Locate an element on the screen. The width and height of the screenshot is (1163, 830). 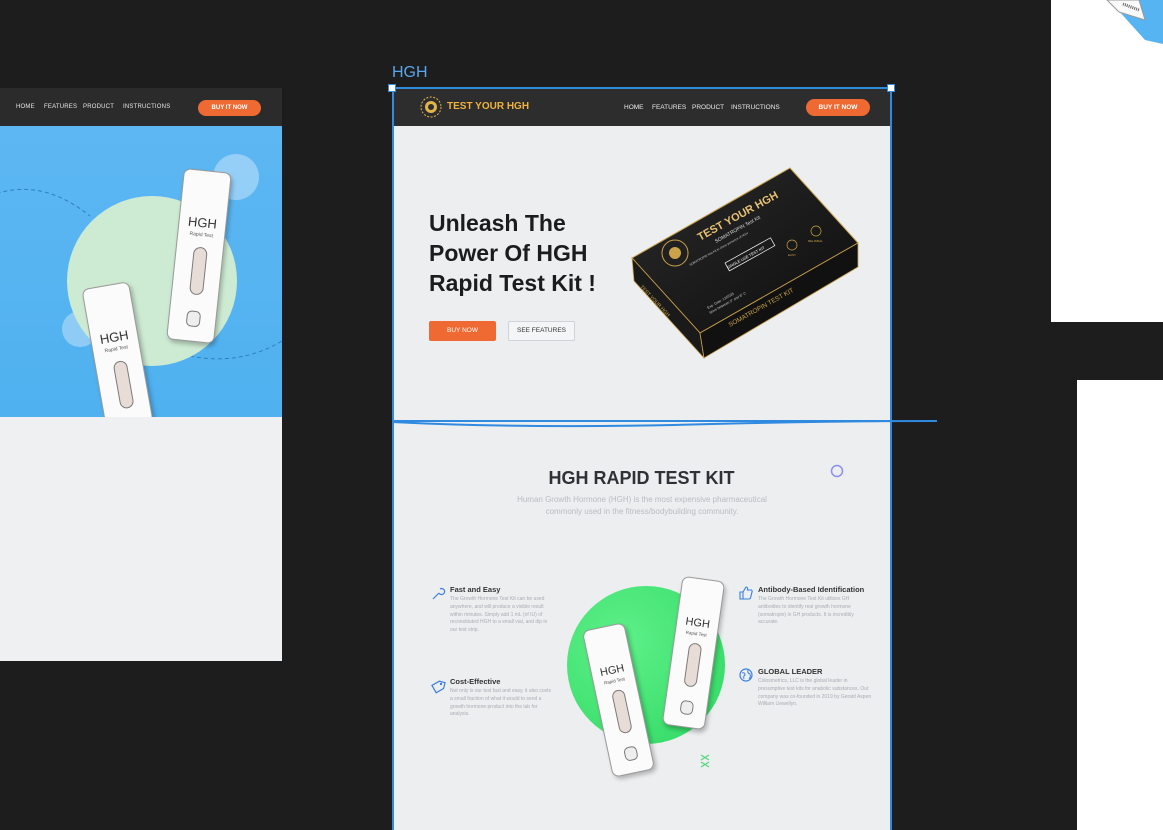
left-buy-button: BUY IT NOW is located at coordinates (229, 108).